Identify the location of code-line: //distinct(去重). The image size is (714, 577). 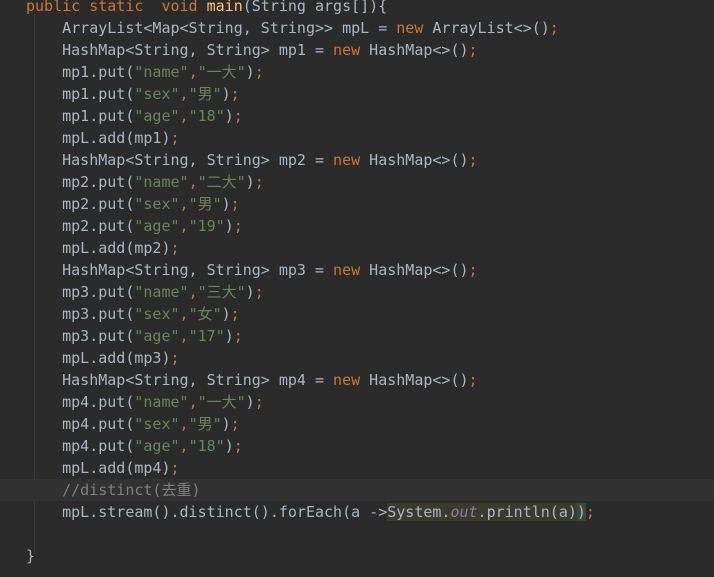
(357, 490).